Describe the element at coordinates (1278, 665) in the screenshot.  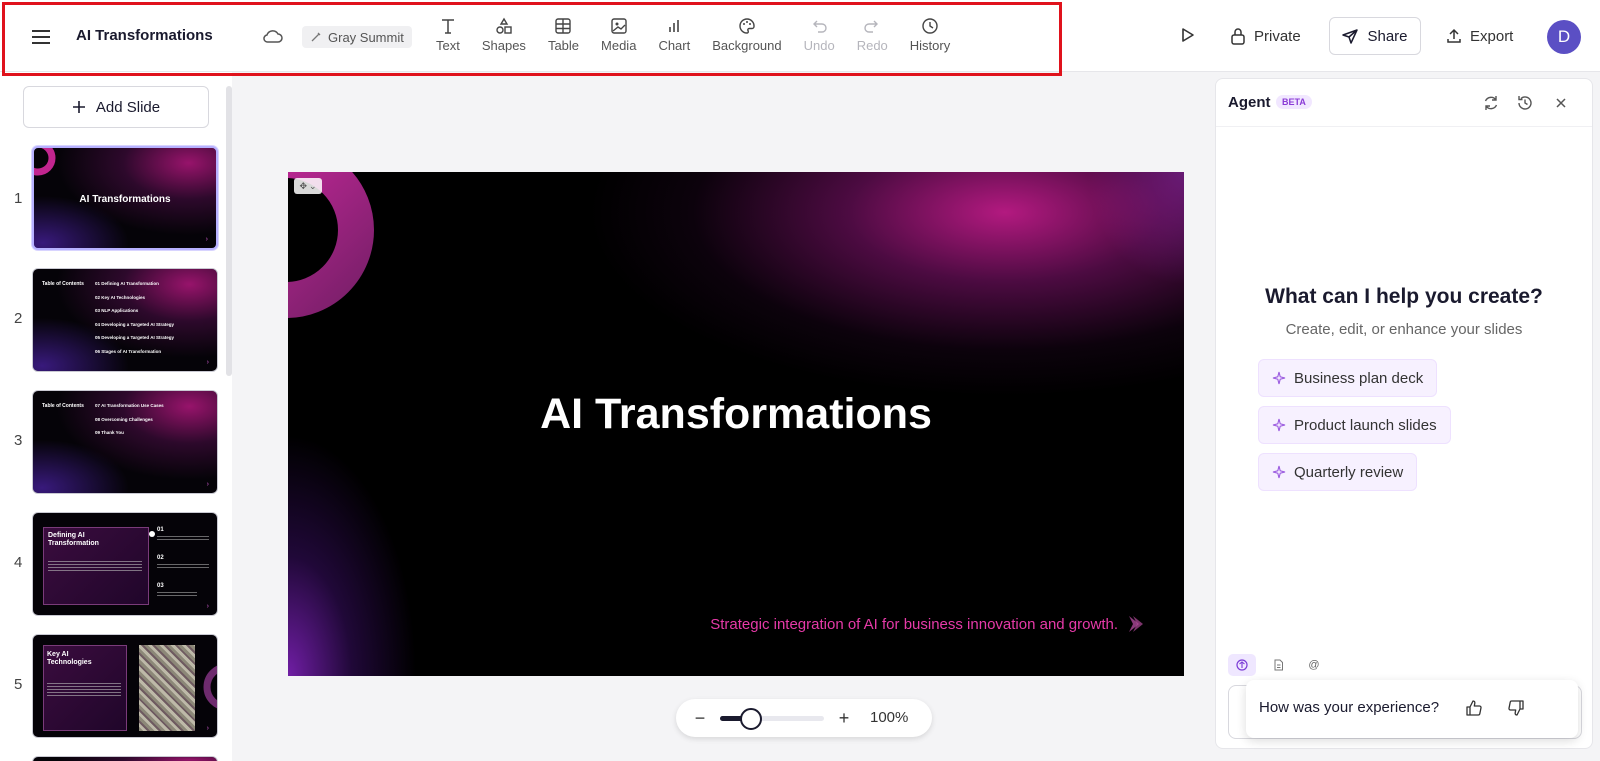
I see `mode-document-button` at that location.